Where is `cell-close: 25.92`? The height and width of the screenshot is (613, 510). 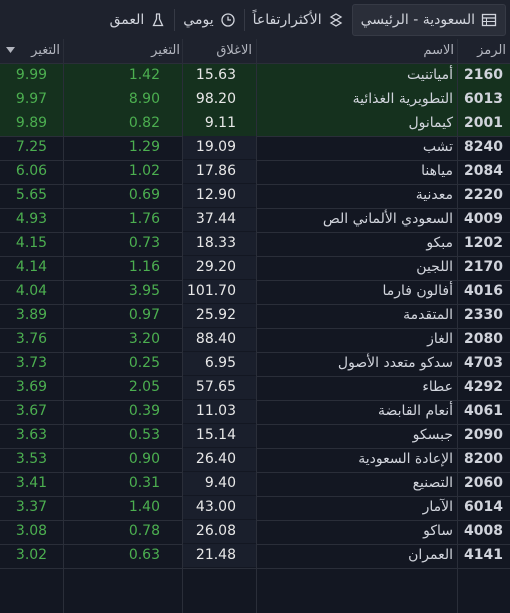
cell-close: 25.92 is located at coordinates (219, 315).